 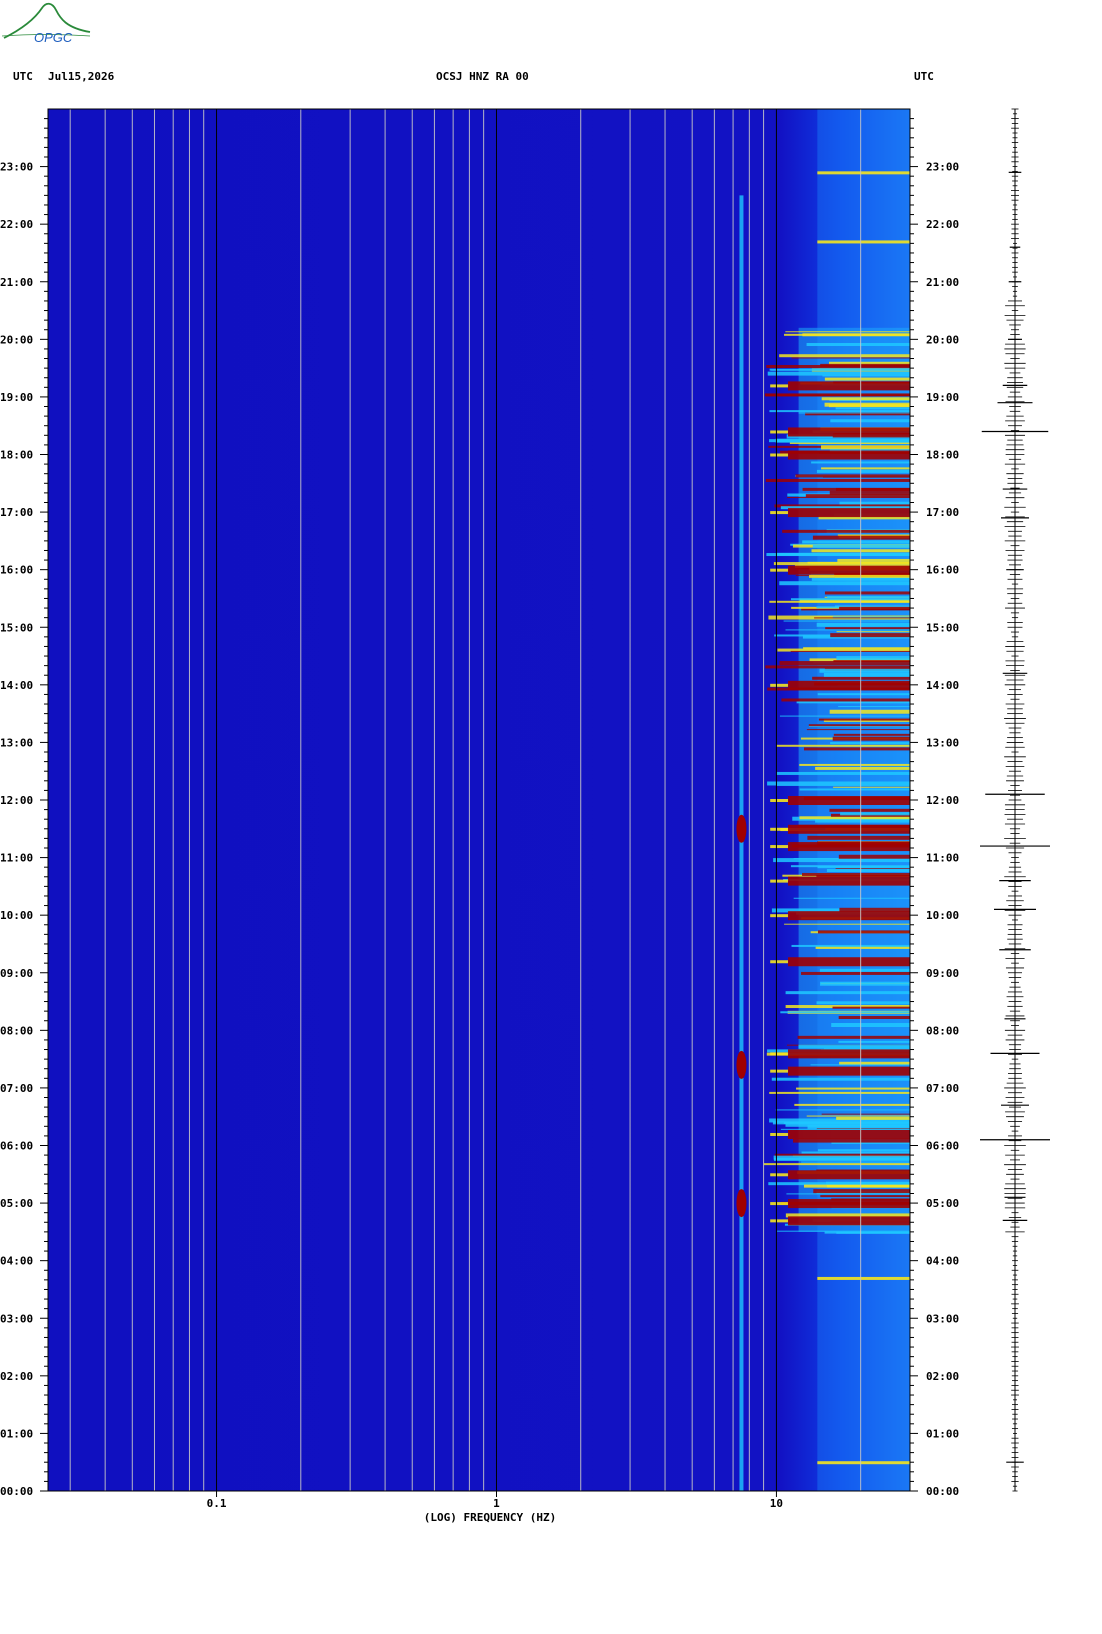 I want to click on x-tick-label: 1, so click(x=496, y=1503).